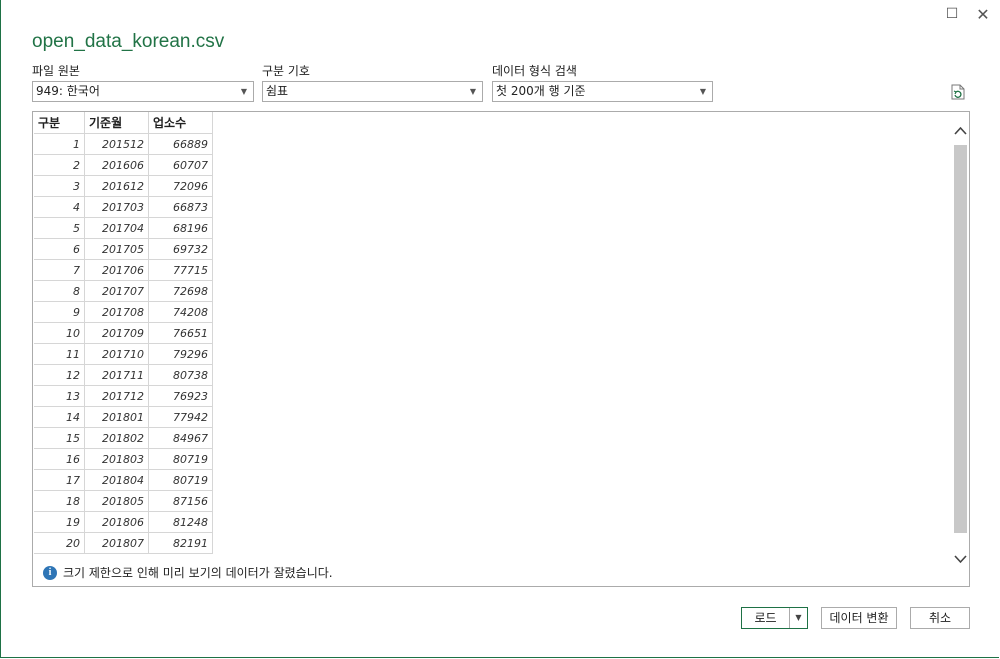 This screenshot has height=659, width=1000. Describe the element at coordinates (116, 186) in the screenshot. I see `table-cell: 201612` at that location.